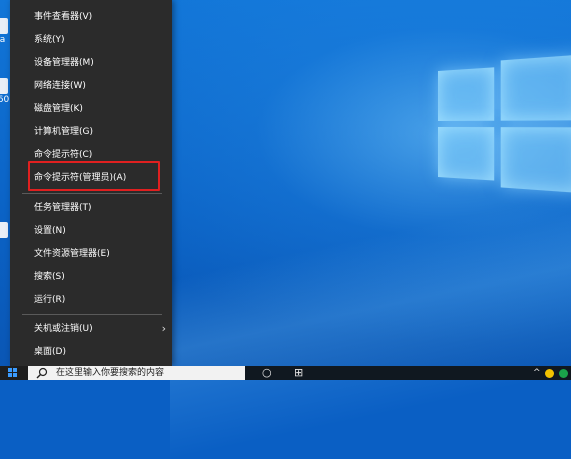 This screenshot has height=459, width=571. I want to click on start-button, so click(14, 373).